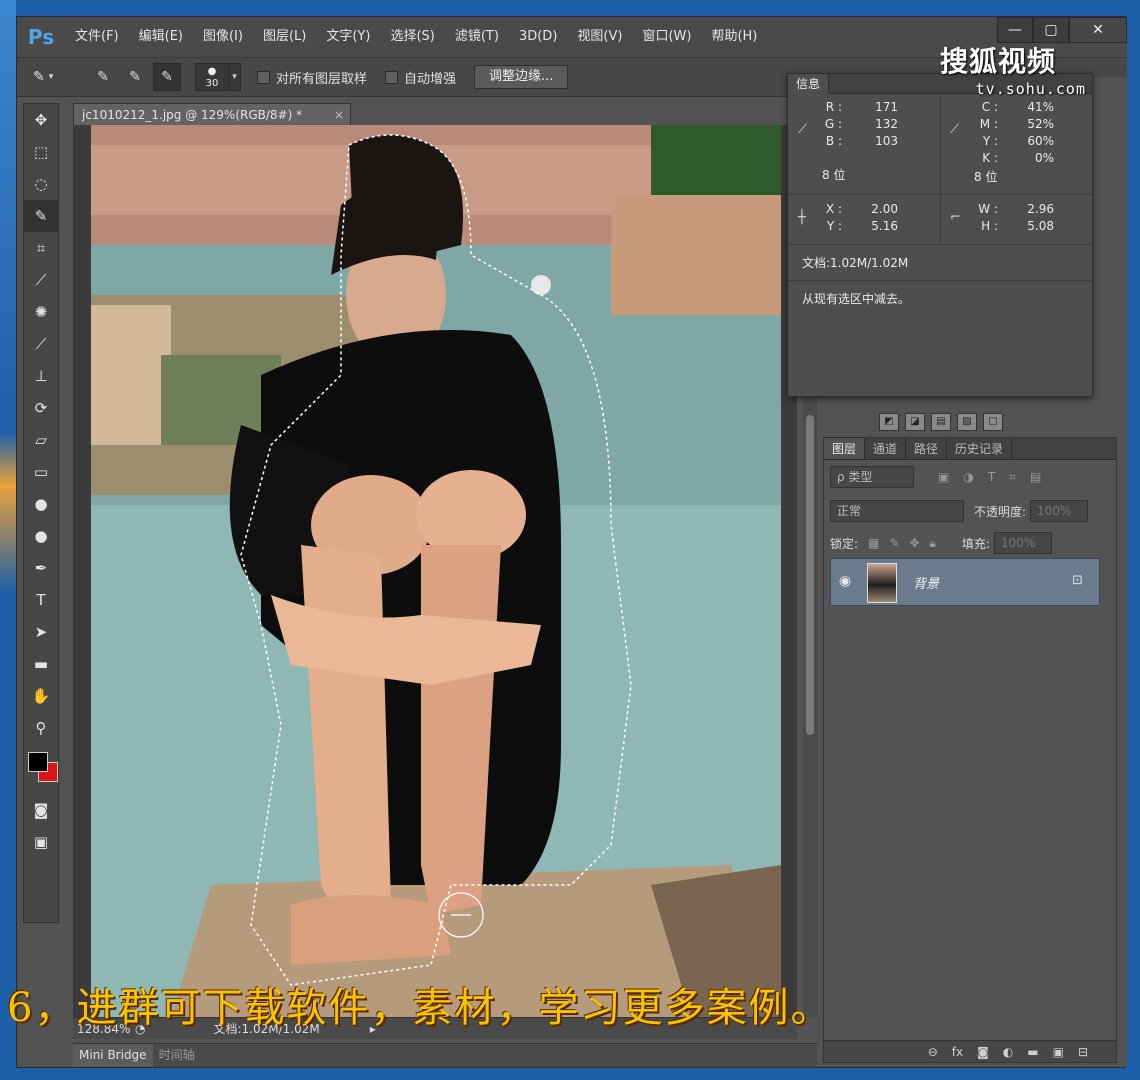 The image size is (1140, 1080). Describe the element at coordinates (41, 37) in the screenshot. I see `app-logo: Ps` at that location.